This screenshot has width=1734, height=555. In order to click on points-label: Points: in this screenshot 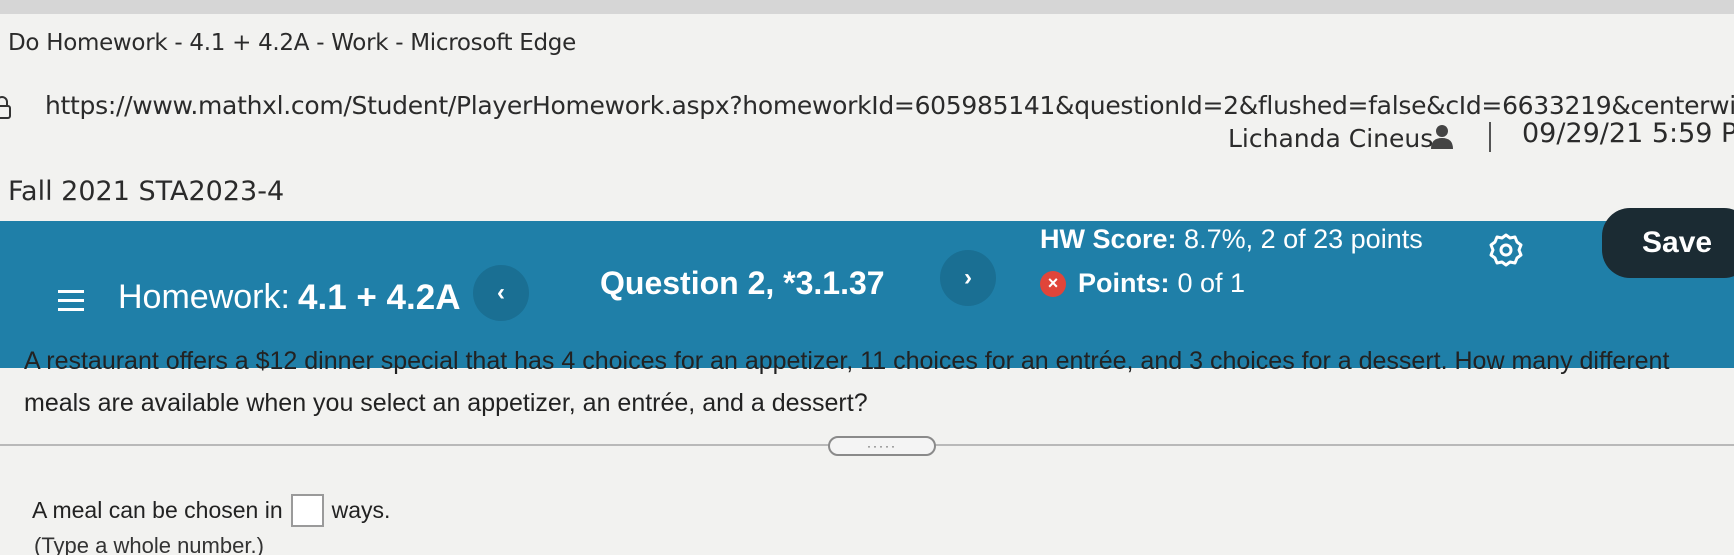, I will do `click(1124, 283)`.